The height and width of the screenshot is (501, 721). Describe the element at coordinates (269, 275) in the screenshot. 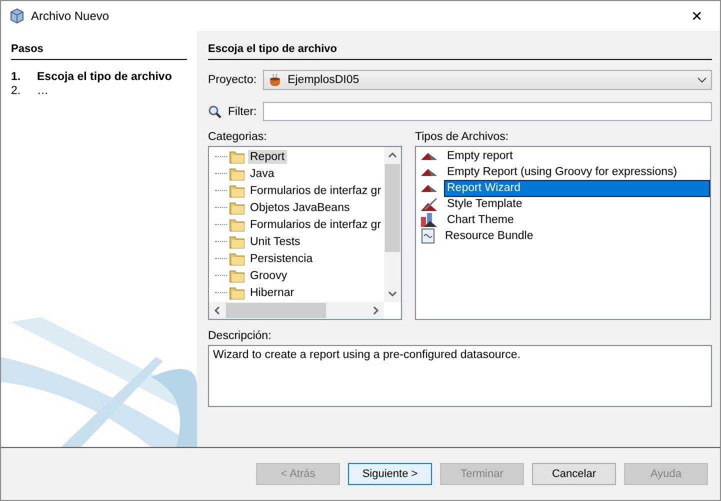

I see `tree-item: Groovy` at that location.